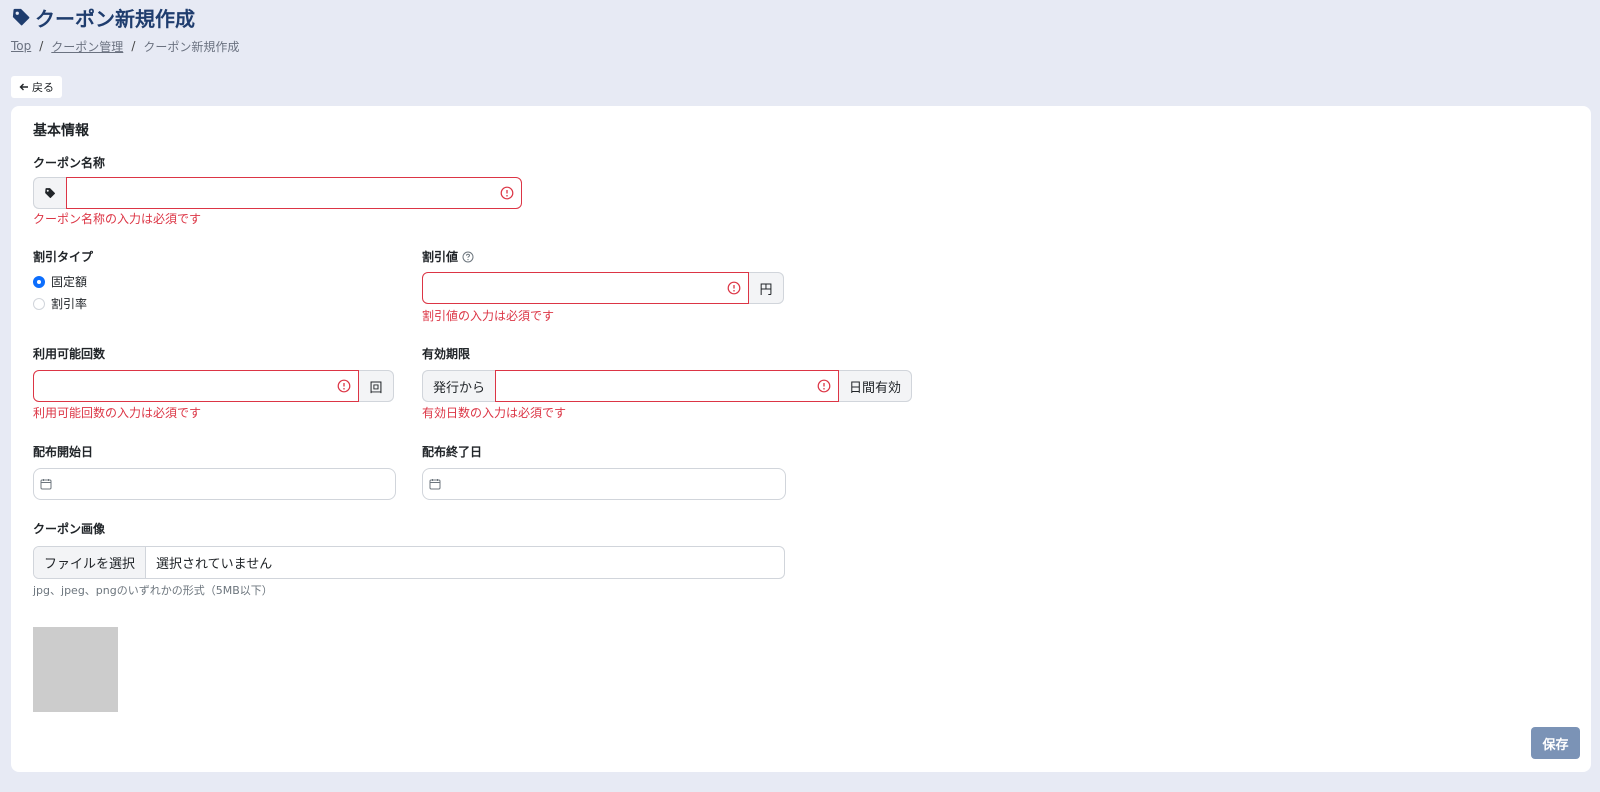 The image size is (1600, 792). What do you see at coordinates (1555, 743) in the screenshot?
I see `save-button: 保存` at bounding box center [1555, 743].